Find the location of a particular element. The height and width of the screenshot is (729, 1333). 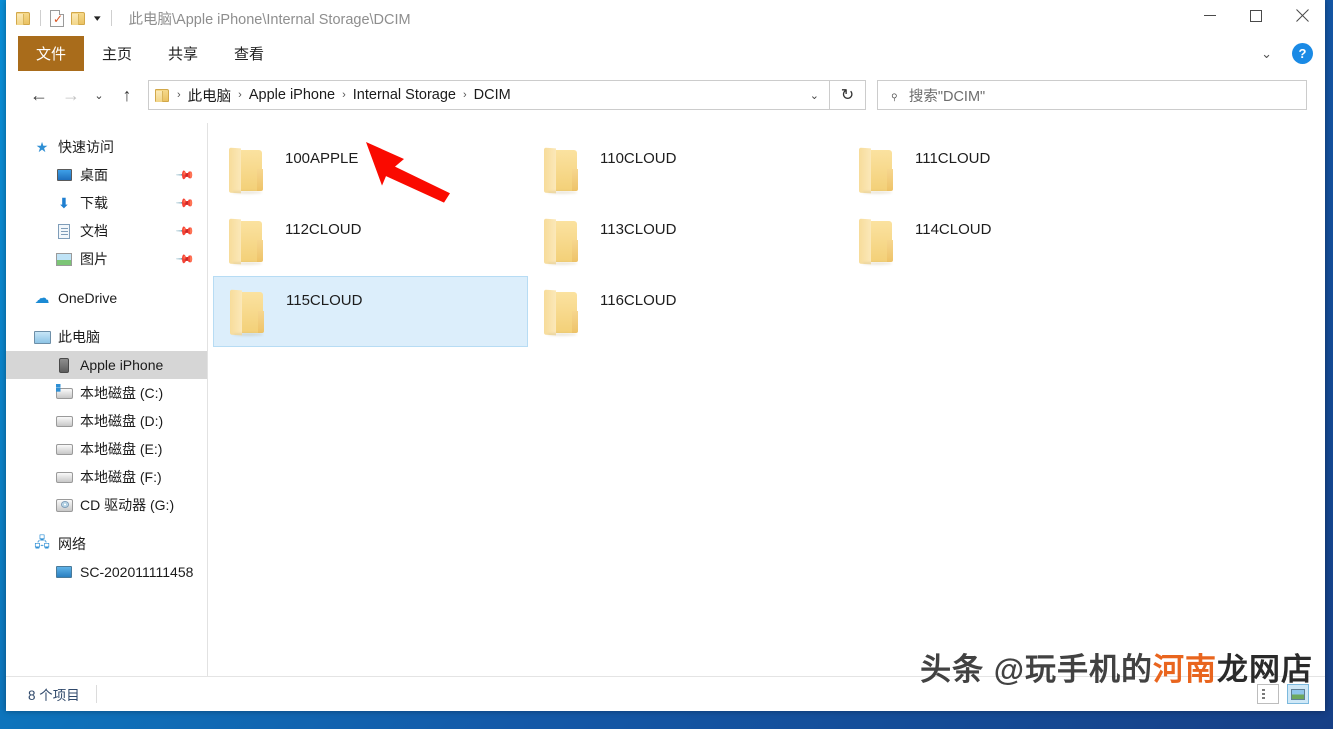

folder-label: 113CLOUD is located at coordinates (638, 229).